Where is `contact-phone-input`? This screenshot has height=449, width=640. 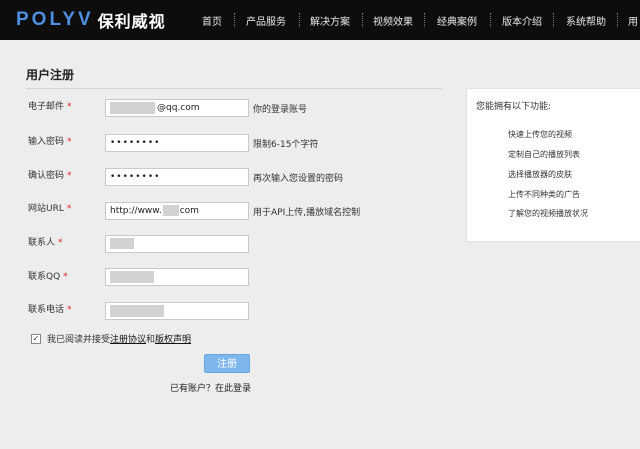
contact-phone-input is located at coordinates (177, 311).